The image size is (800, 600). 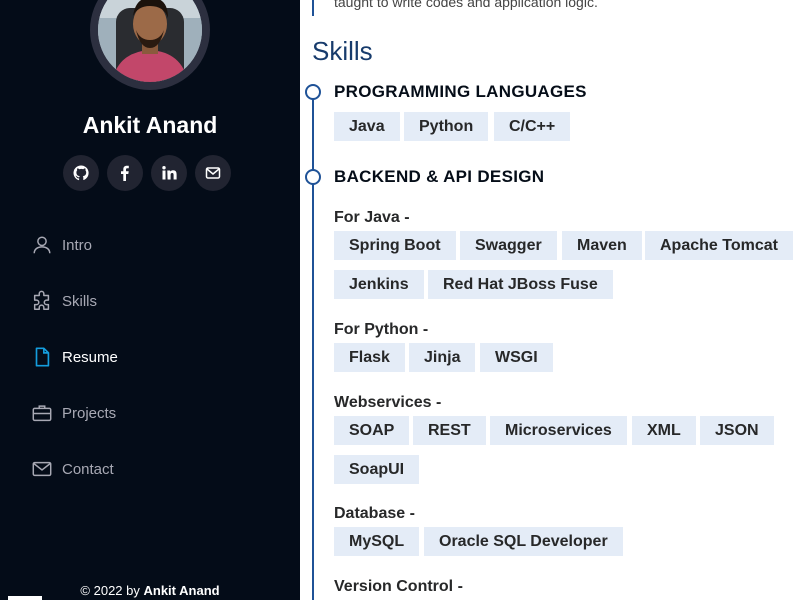 What do you see at coordinates (367, 126) in the screenshot?
I see `skill-tag: Java` at bounding box center [367, 126].